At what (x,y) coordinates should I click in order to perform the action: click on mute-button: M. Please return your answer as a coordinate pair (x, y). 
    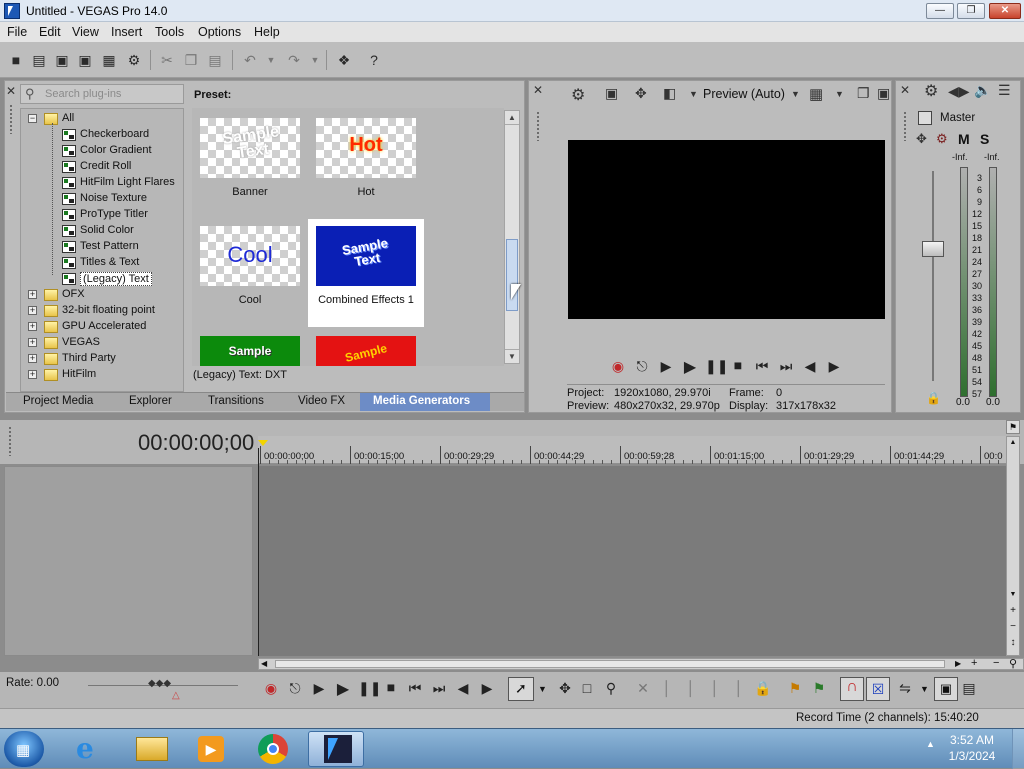
    Looking at the image, I should click on (964, 139).